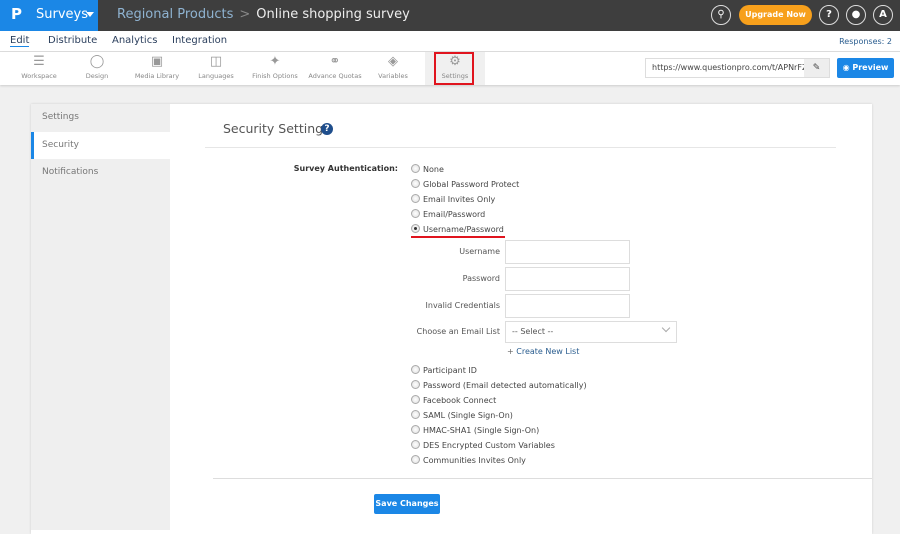 This screenshot has width=900, height=534. Describe the element at coordinates (865, 41) in the screenshot. I see `responses-count: Responses: 2` at that location.